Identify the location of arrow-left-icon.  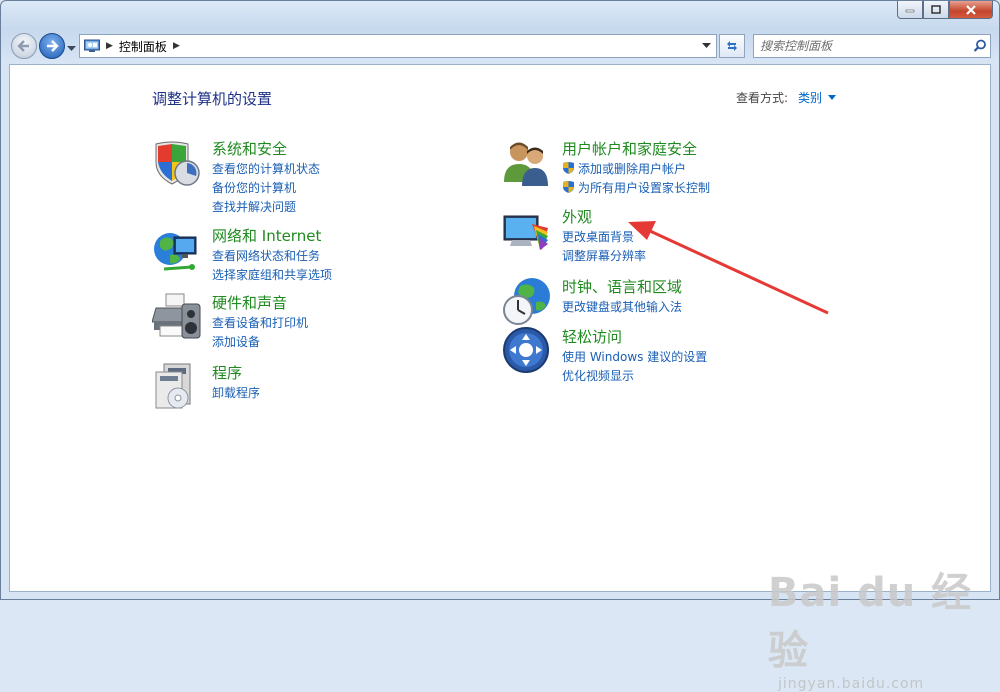
(23, 46).